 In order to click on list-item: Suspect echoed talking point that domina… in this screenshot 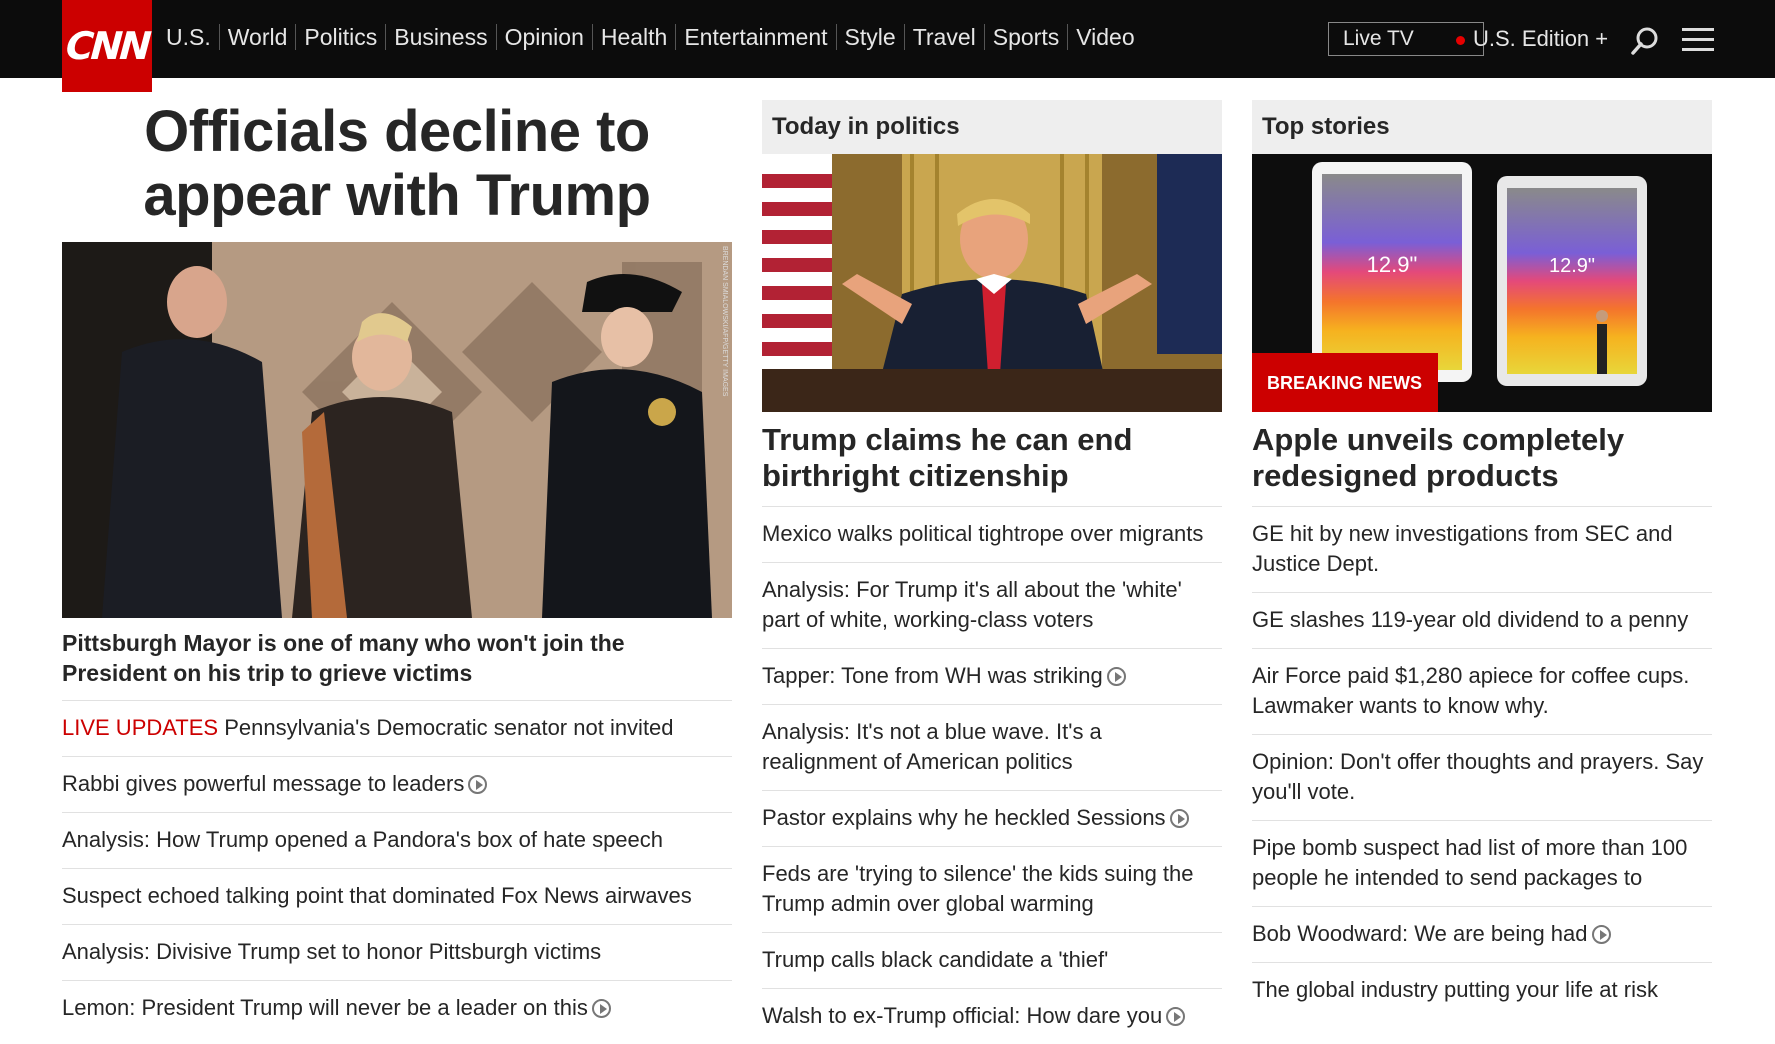, I will do `click(397, 896)`.